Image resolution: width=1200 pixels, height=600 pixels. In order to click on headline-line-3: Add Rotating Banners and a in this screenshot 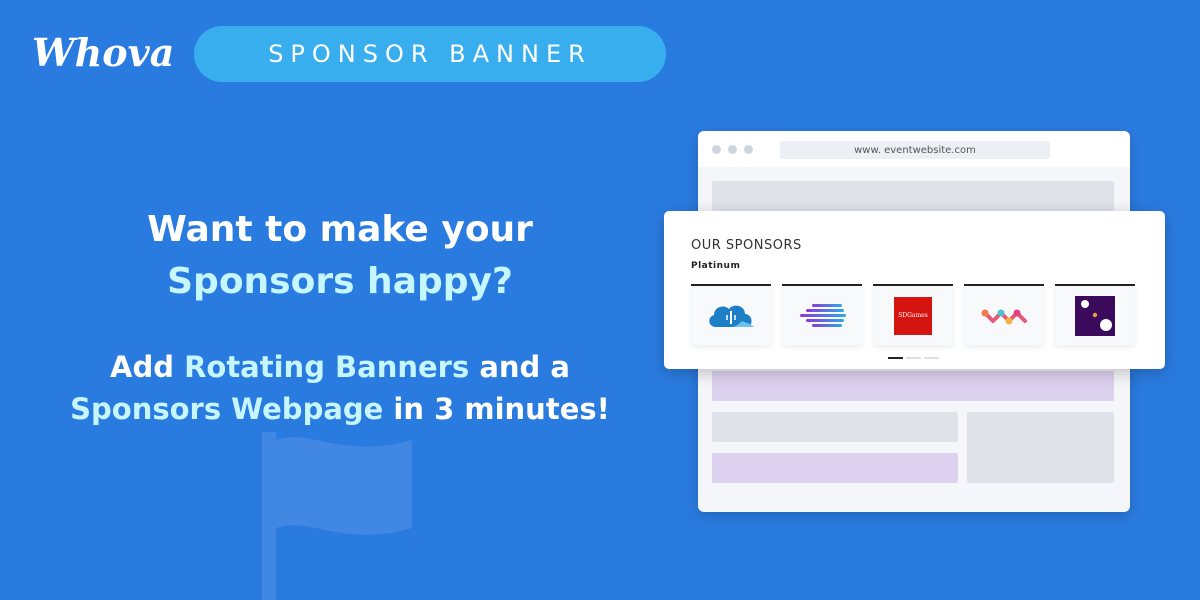, I will do `click(340, 367)`.